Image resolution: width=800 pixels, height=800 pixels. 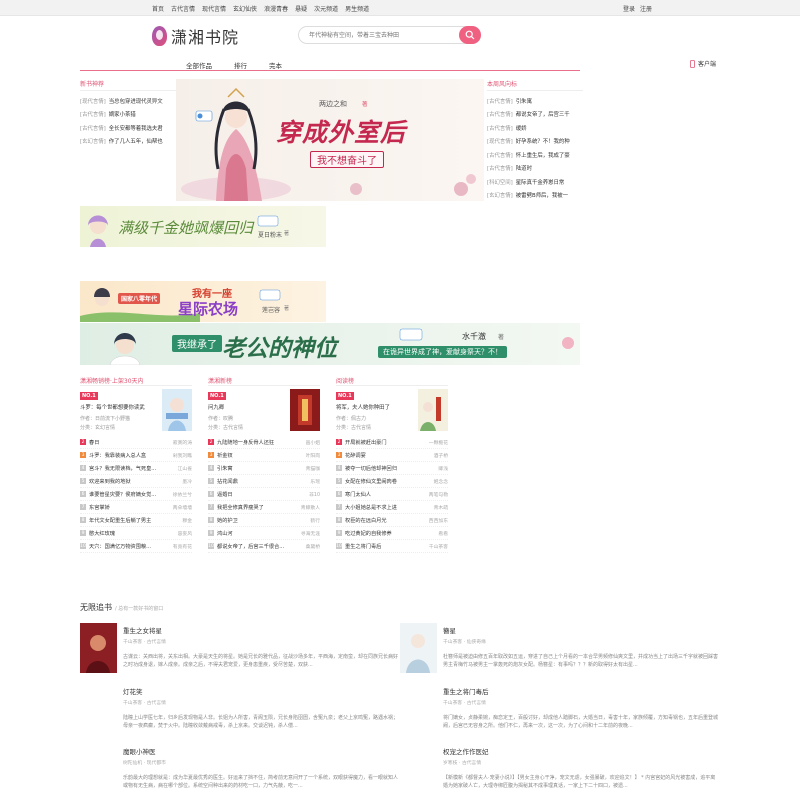 I want to click on banner-full-level-heiress: 满级千金她飒爆回归 夏日粉末 著, so click(x=203, y=226).